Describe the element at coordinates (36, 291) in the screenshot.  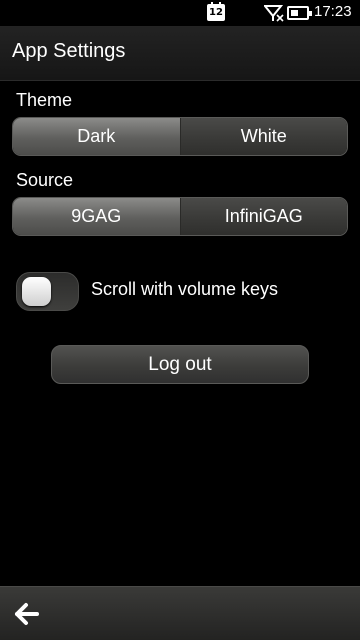
I see `toggle-knob` at that location.